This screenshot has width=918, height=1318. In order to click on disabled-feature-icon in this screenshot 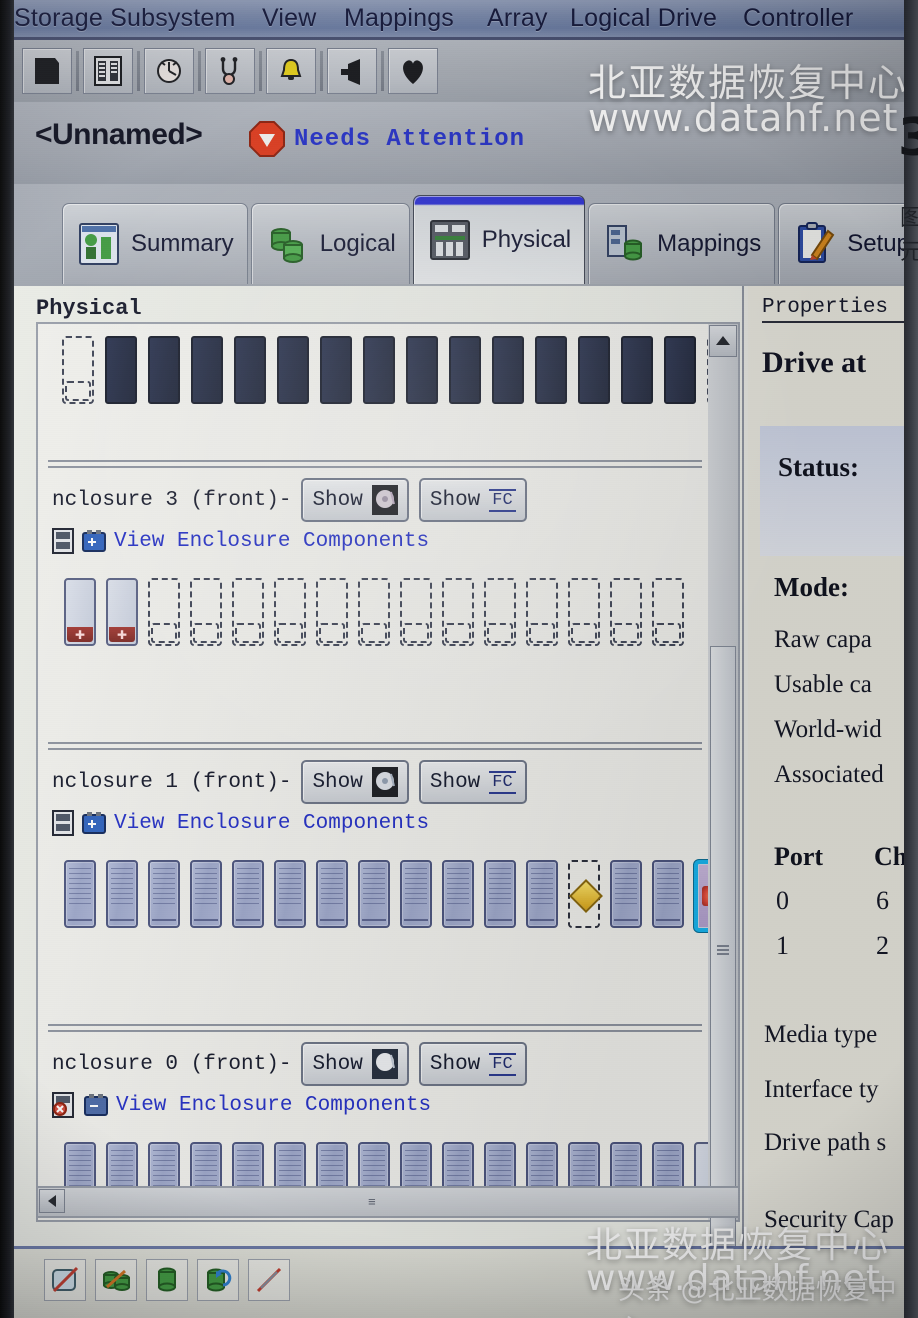, I will do `click(269, 1280)`.